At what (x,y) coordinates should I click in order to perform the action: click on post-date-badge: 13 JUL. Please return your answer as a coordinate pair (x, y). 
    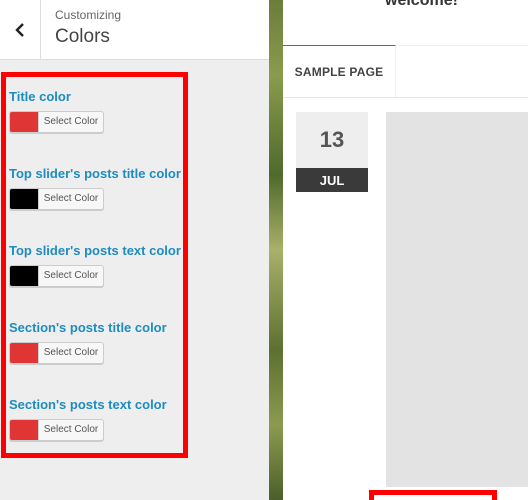
    Looking at the image, I should click on (332, 152).